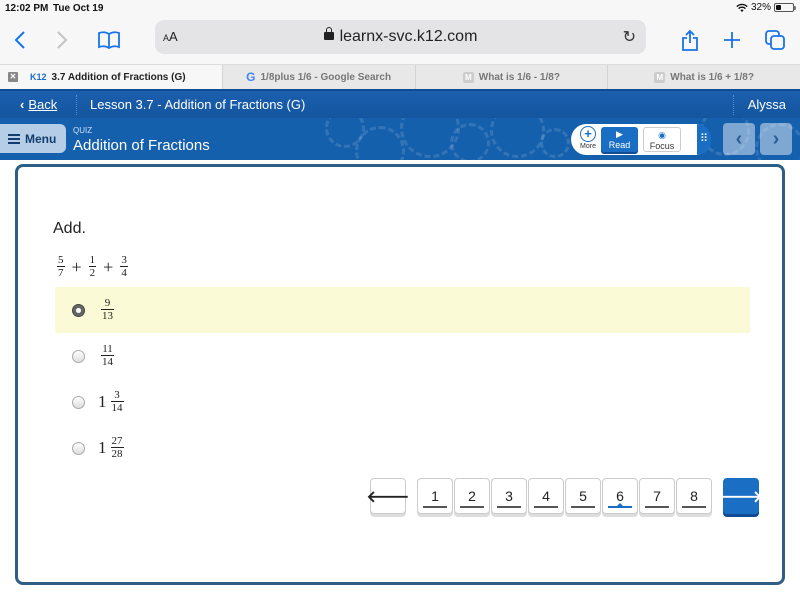 The height and width of the screenshot is (600, 800). I want to click on math-expression: 57 + 12 + 34, so click(92, 267).